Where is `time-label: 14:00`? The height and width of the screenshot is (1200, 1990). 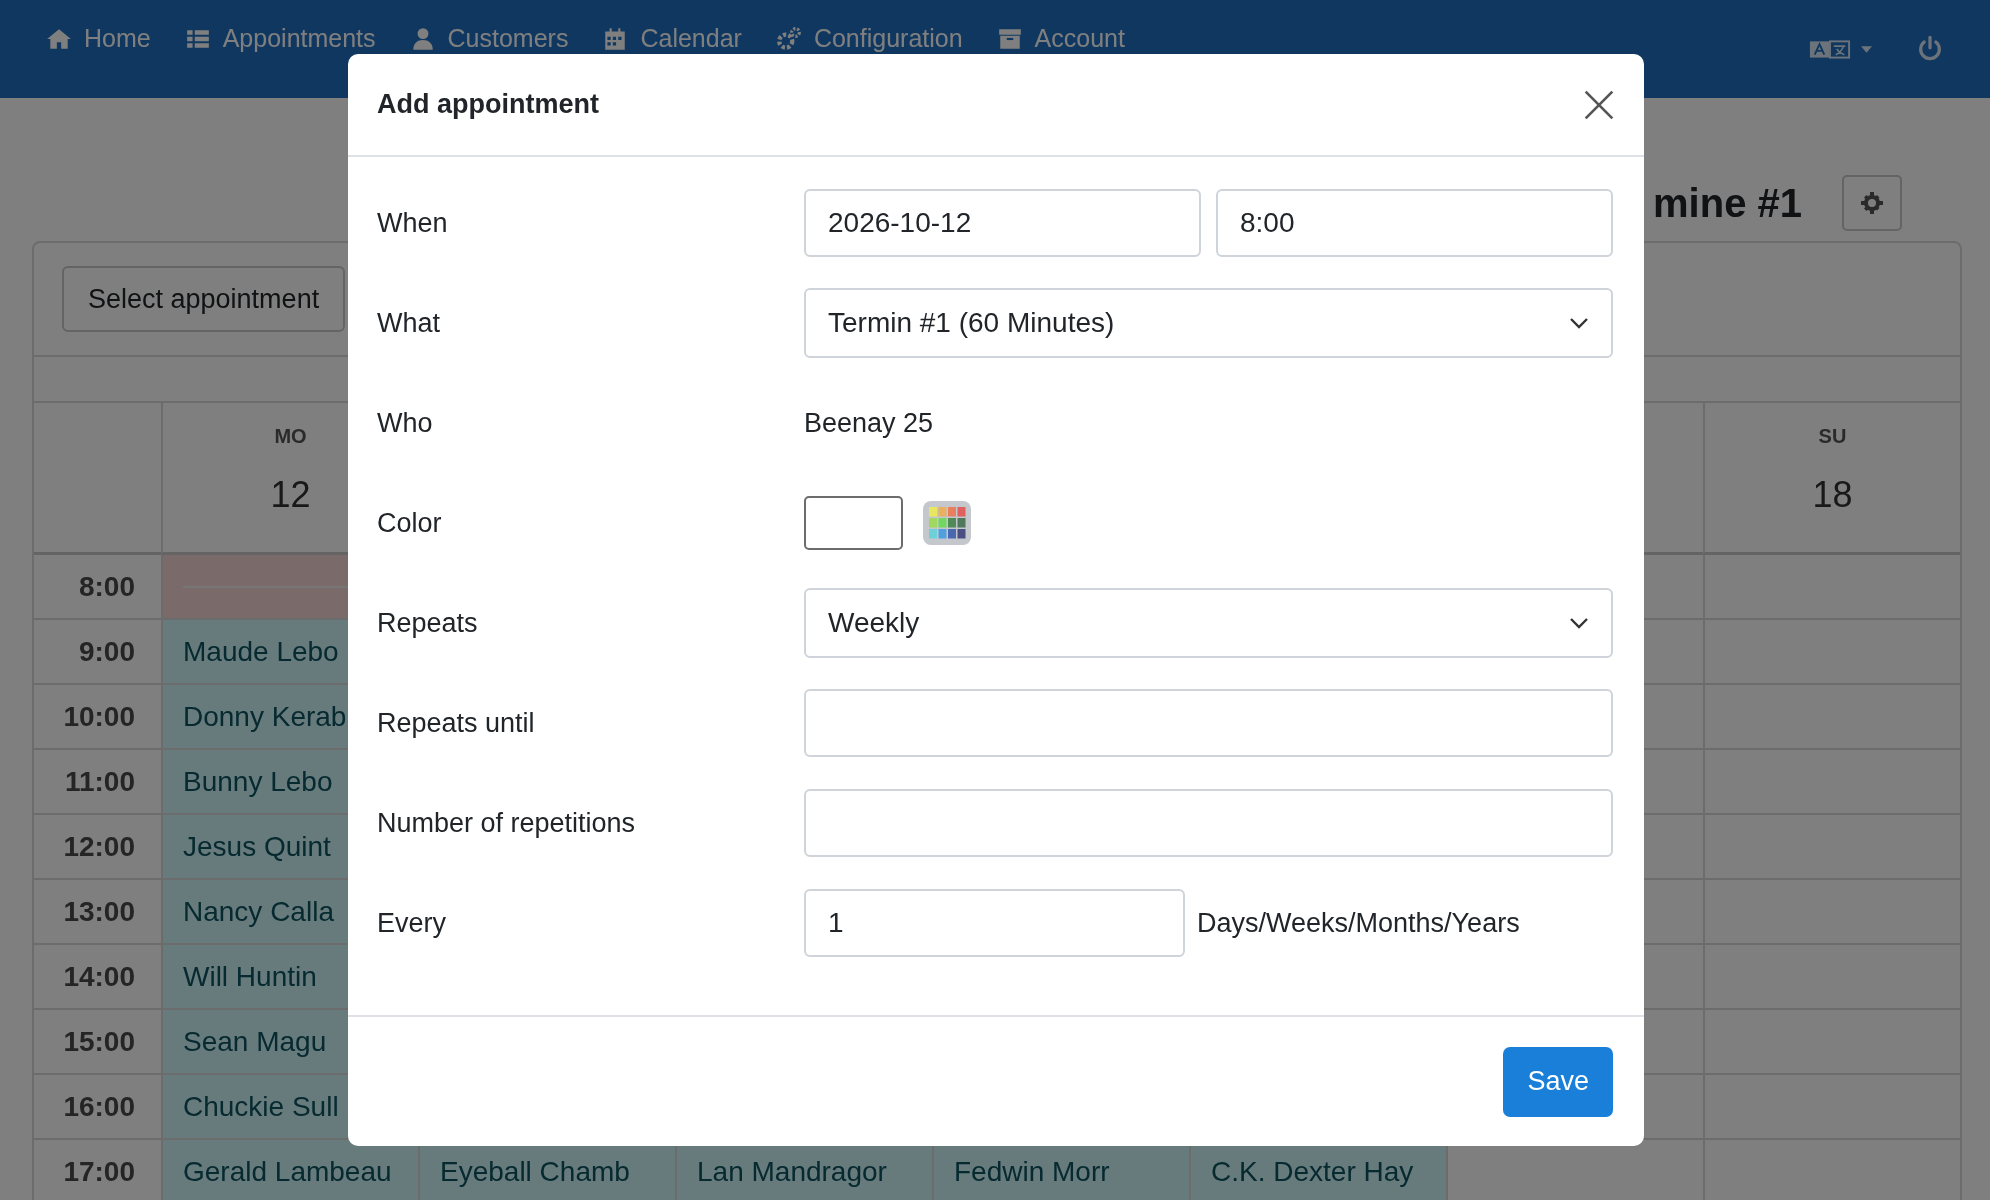 time-label: 14:00 is located at coordinates (99, 976).